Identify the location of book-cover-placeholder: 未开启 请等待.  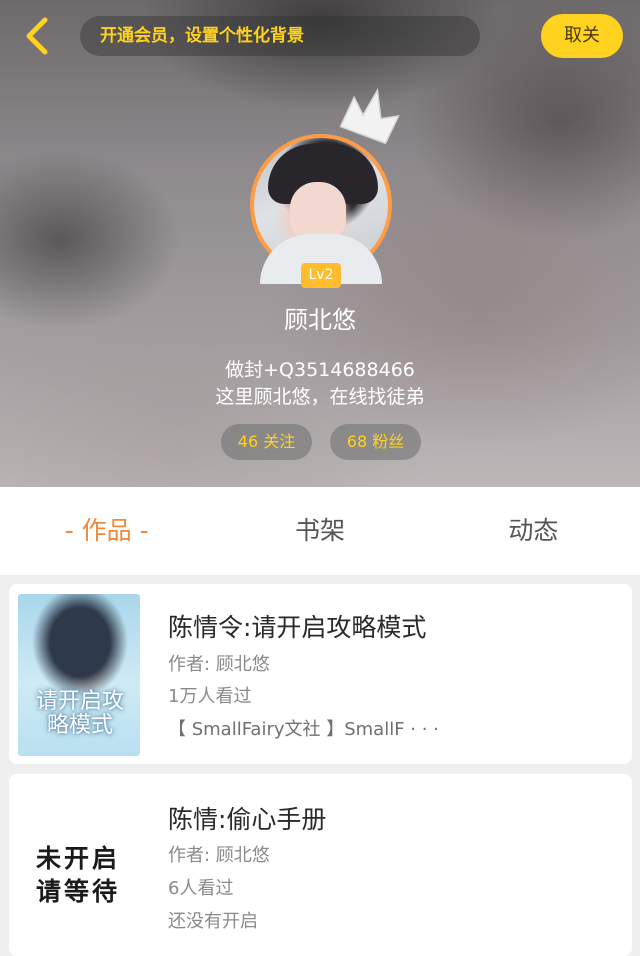
(79, 865).